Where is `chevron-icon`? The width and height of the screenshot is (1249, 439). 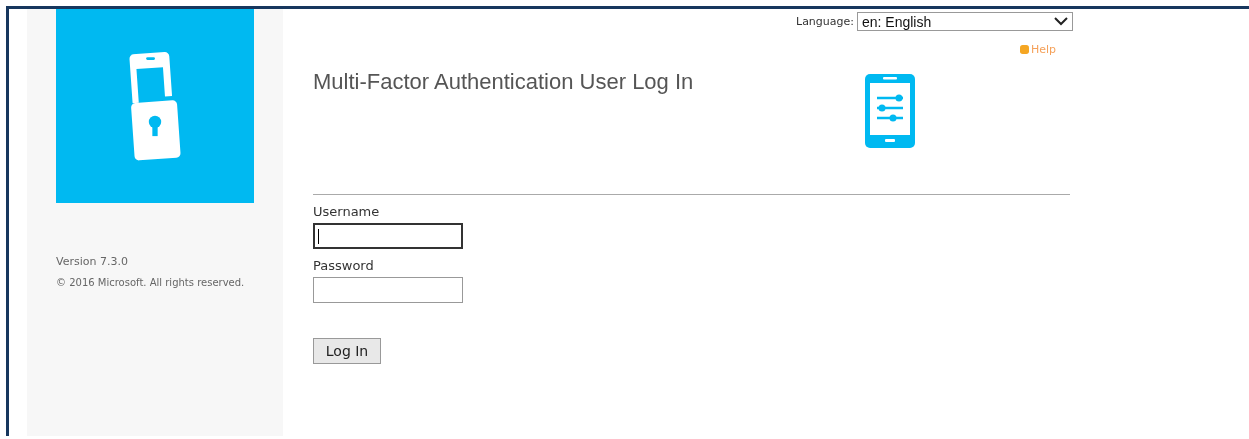
chevron-icon is located at coordinates (1061, 21).